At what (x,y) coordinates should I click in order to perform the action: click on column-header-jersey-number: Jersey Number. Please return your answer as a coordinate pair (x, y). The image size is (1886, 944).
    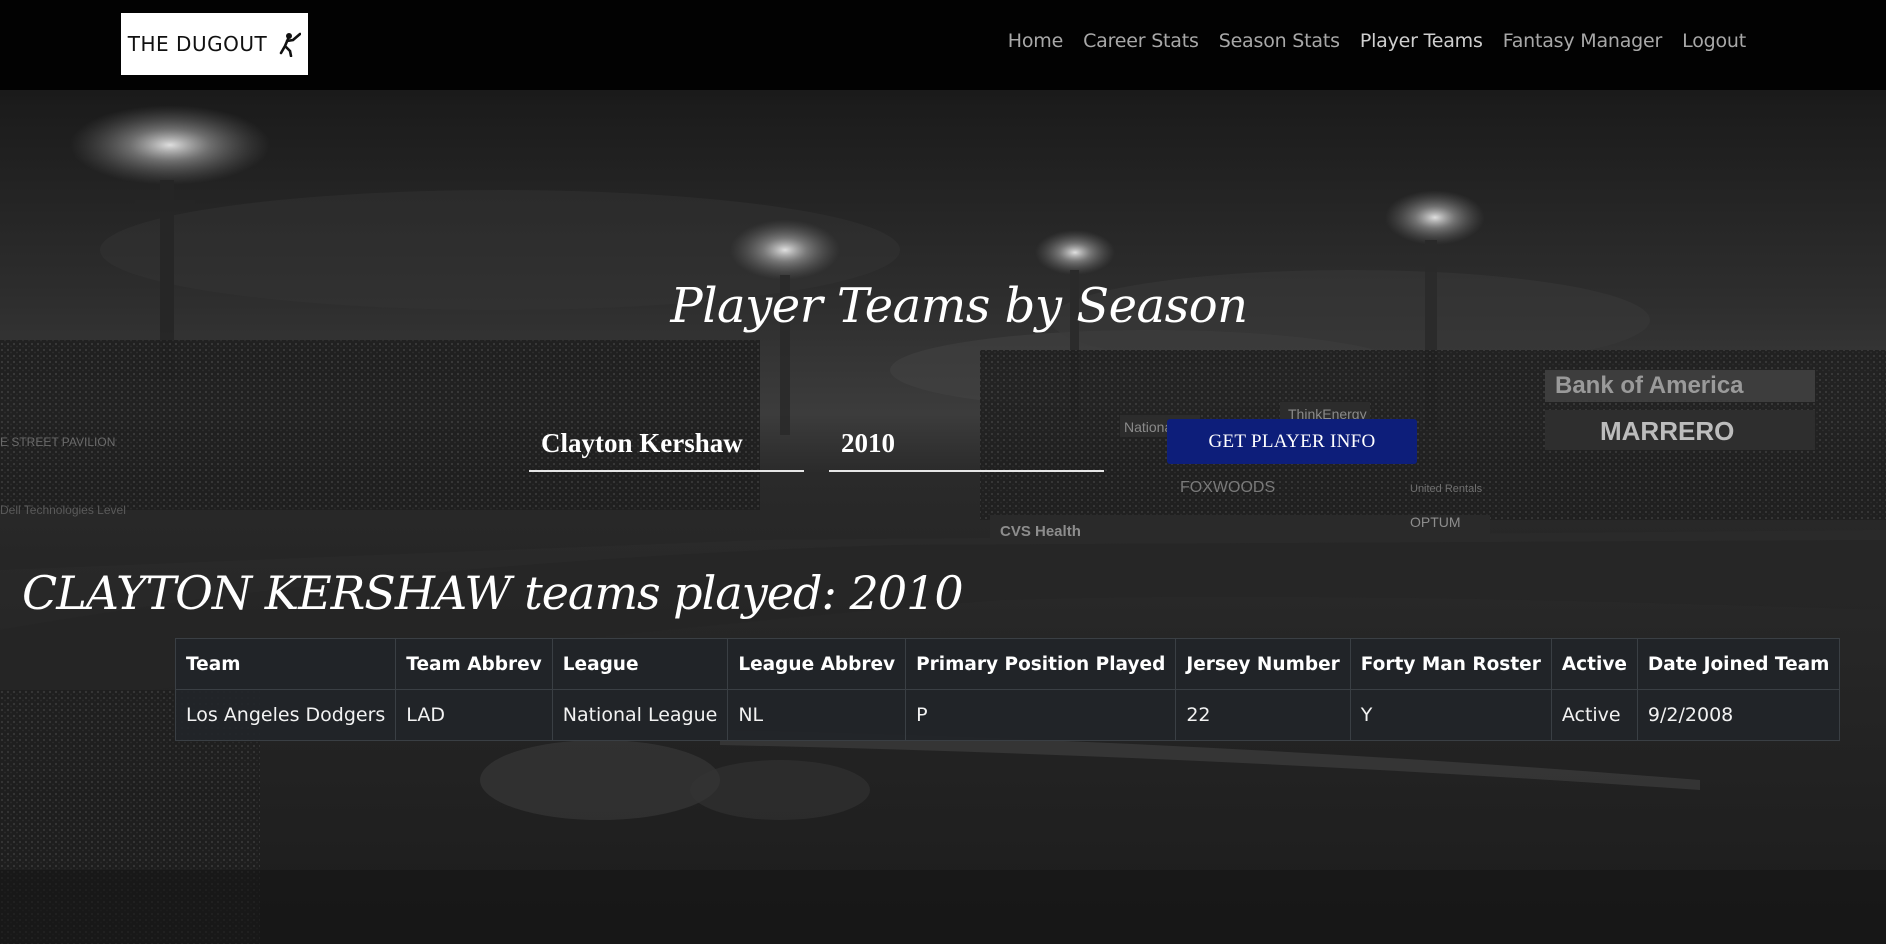
    Looking at the image, I should click on (1263, 664).